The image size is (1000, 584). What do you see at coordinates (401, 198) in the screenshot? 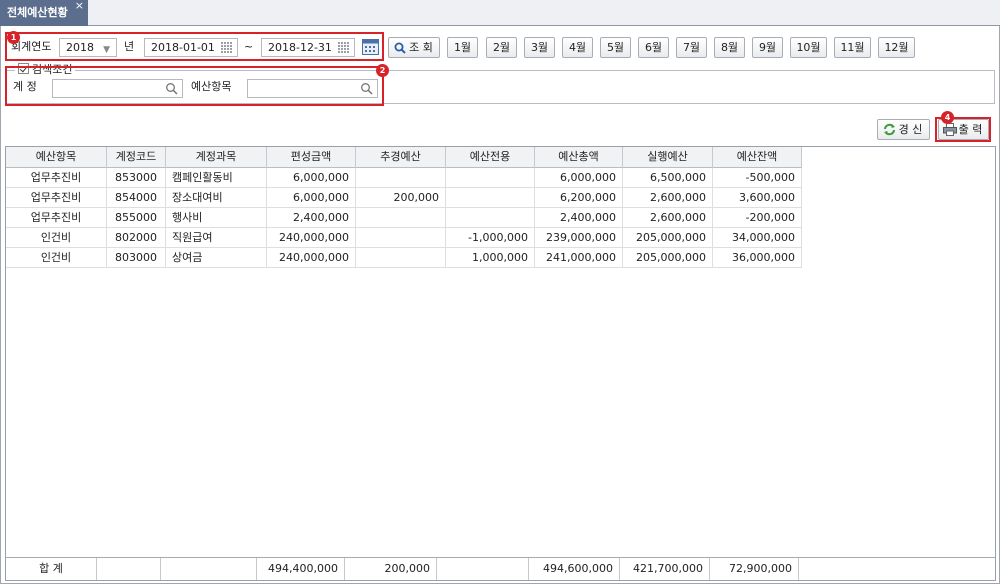
I see `table-cell: 200,000` at bounding box center [401, 198].